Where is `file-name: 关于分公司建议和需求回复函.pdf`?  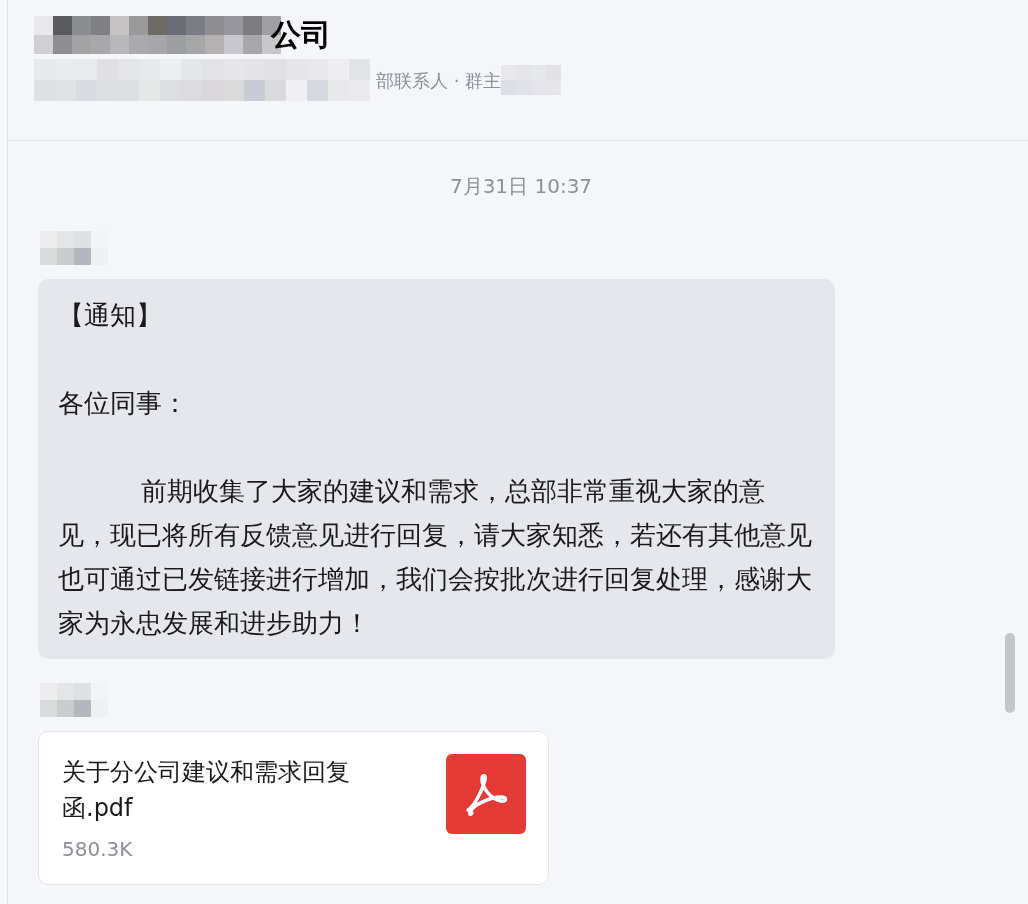
file-name: 关于分公司建议和需求回复函.pdf is located at coordinates (206, 790).